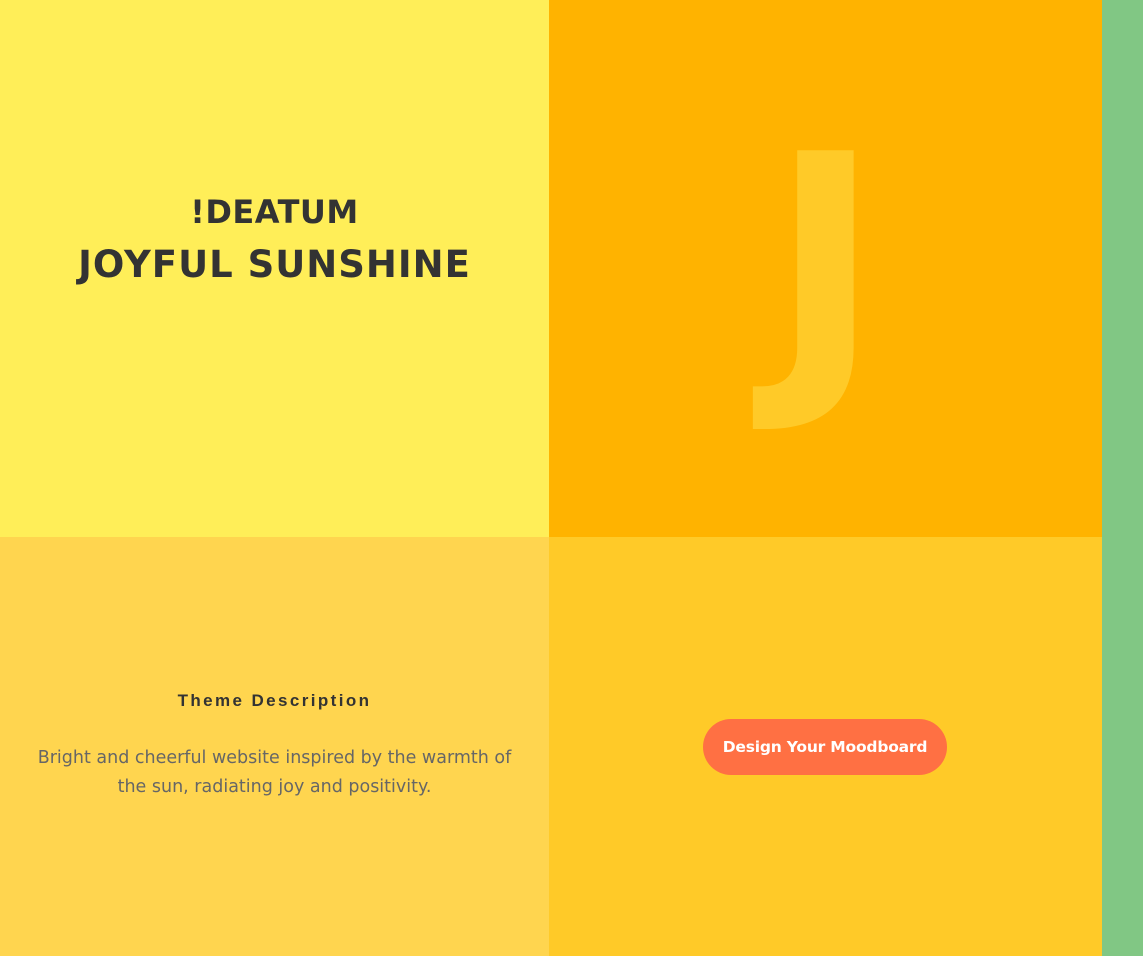 The image size is (1143, 956). What do you see at coordinates (274, 264) in the screenshot?
I see `theme-title: JOYFUL SUNSHINE` at bounding box center [274, 264].